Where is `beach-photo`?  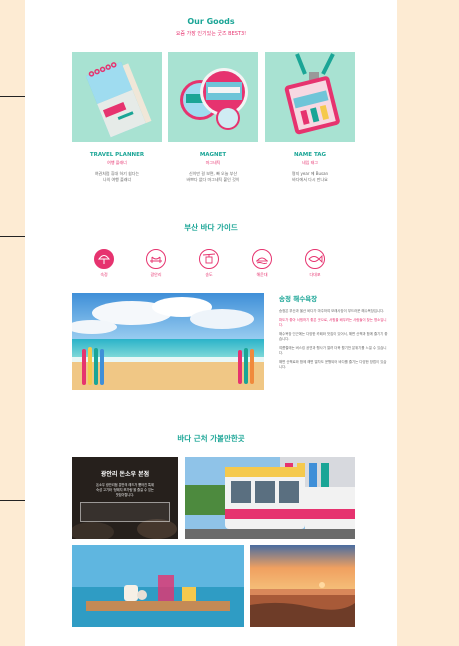
beach-photo is located at coordinates (168, 341).